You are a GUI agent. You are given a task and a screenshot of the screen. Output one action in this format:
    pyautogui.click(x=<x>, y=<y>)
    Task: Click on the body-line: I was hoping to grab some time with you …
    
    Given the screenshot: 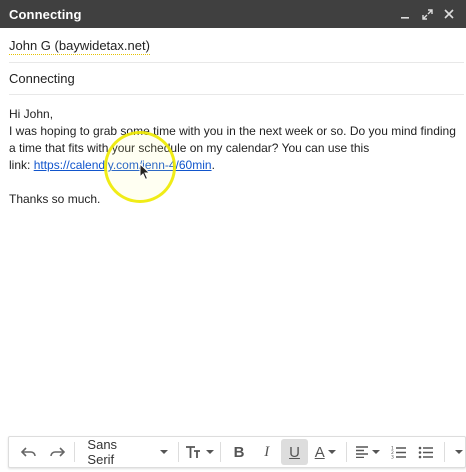 What is the action you would take?
    pyautogui.click(x=232, y=139)
    